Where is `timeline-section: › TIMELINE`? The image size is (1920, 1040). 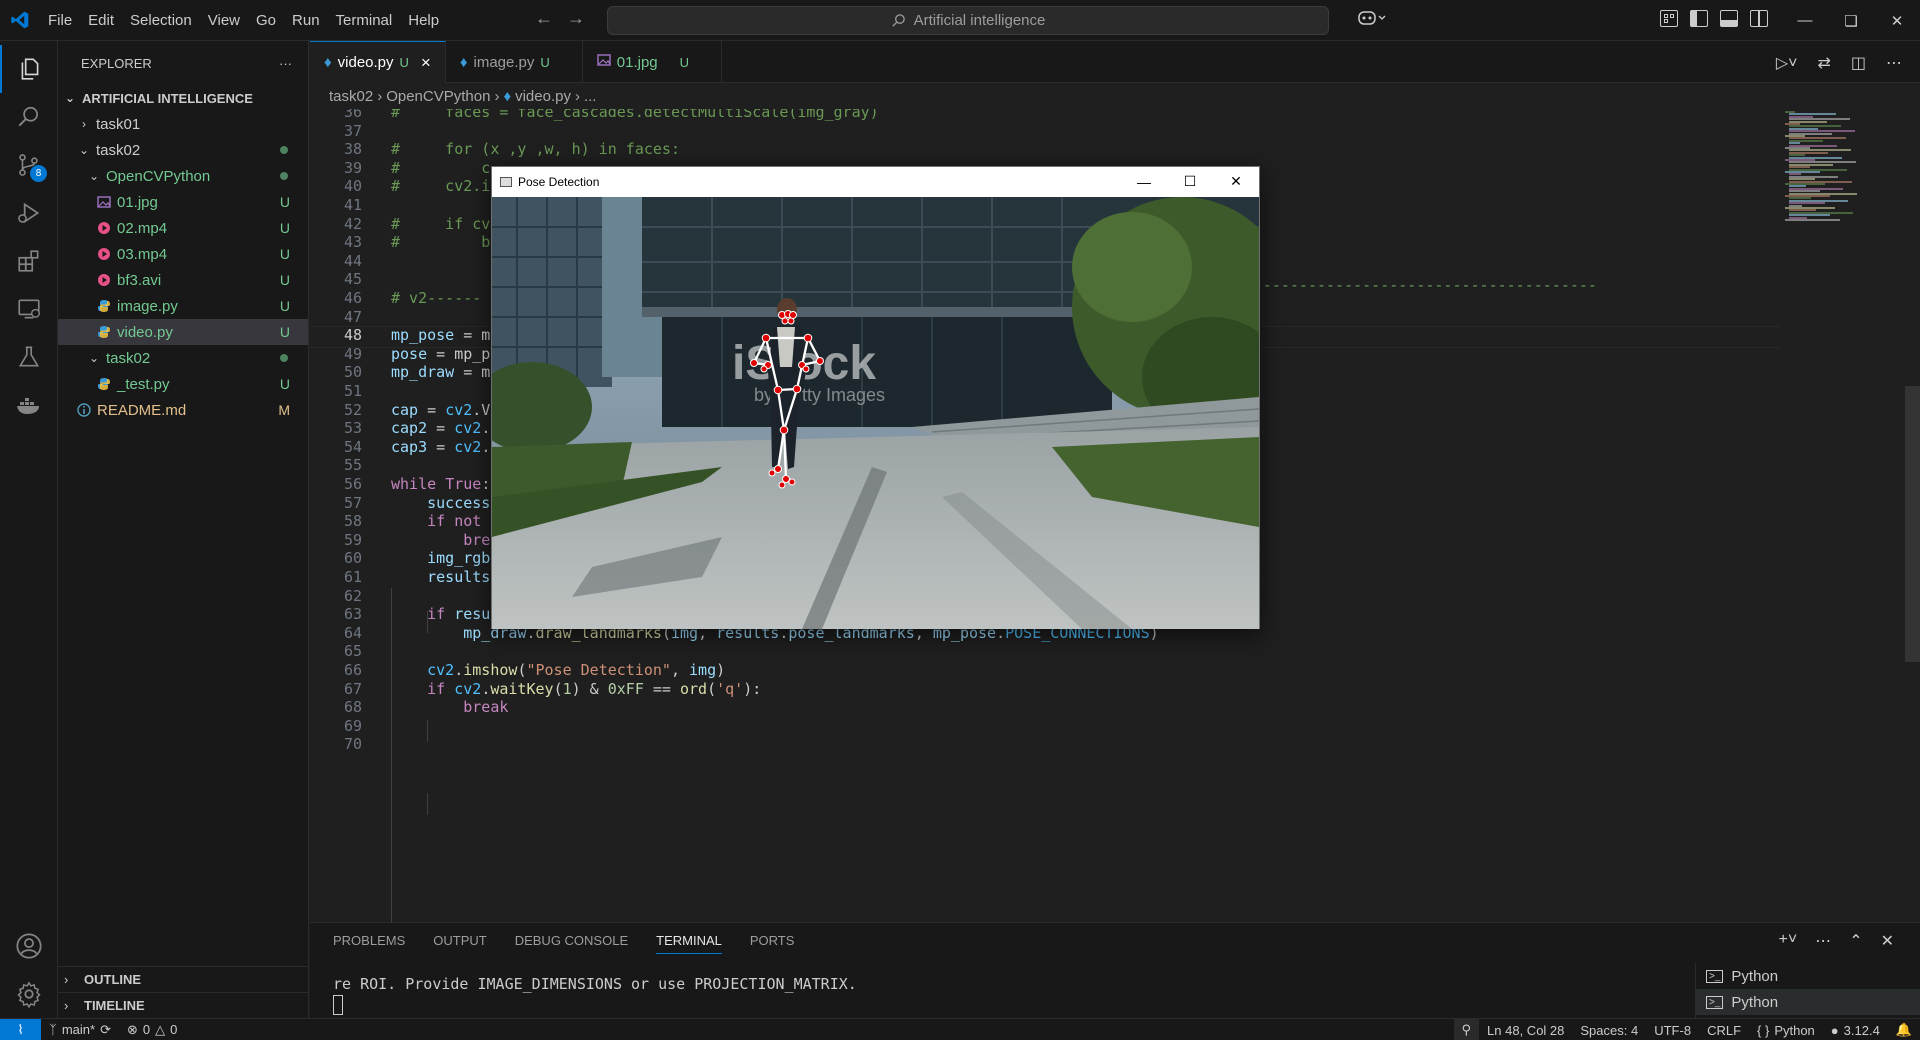
timeline-section: › TIMELINE is located at coordinates (183, 1005).